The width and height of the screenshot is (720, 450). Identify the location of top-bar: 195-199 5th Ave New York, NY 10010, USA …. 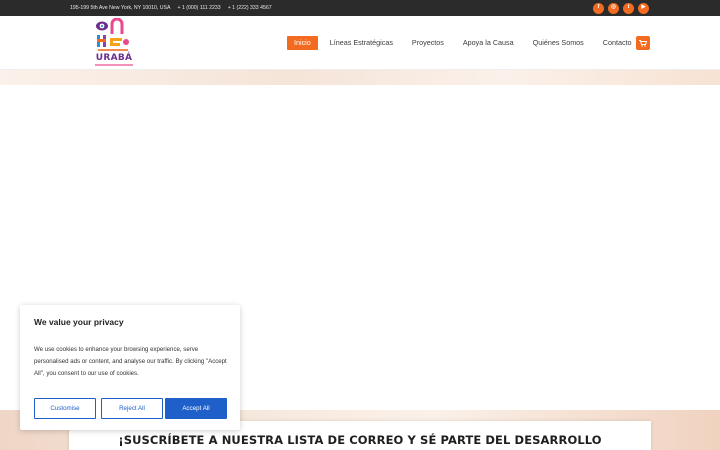
(360, 8).